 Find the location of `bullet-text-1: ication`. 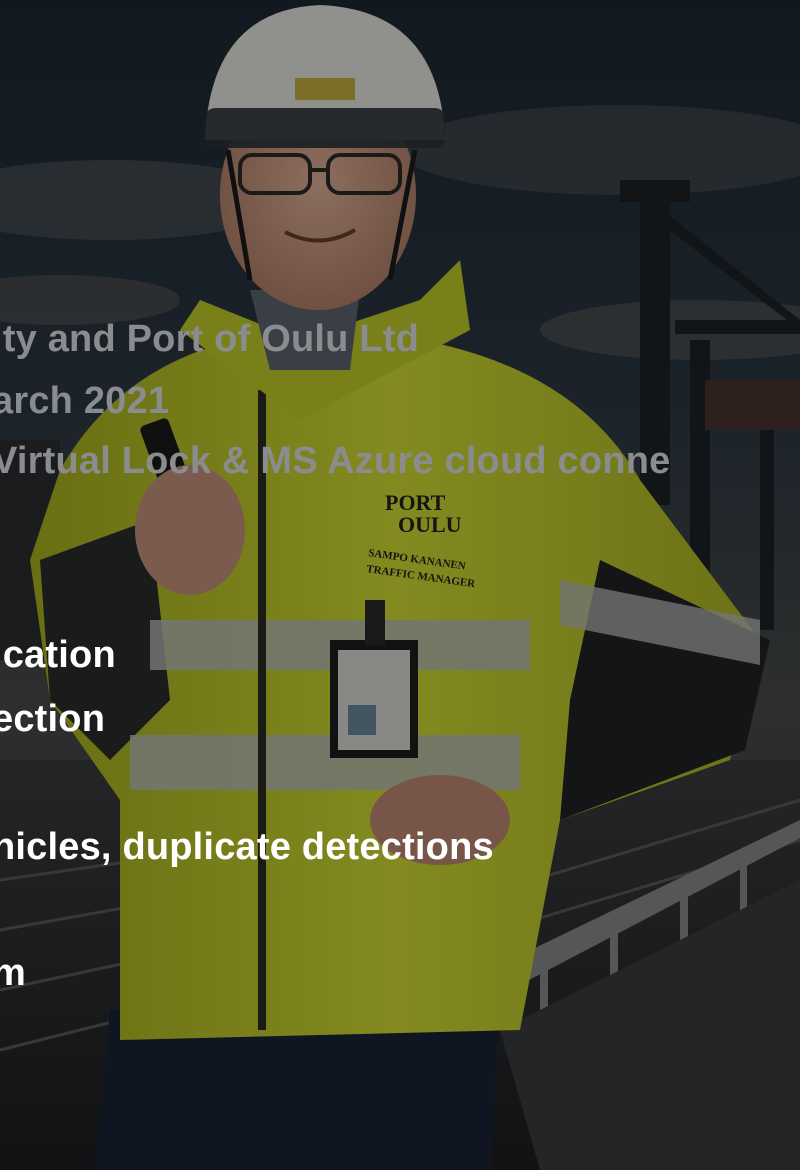

bullet-text-1: ication is located at coordinates (58, 655).